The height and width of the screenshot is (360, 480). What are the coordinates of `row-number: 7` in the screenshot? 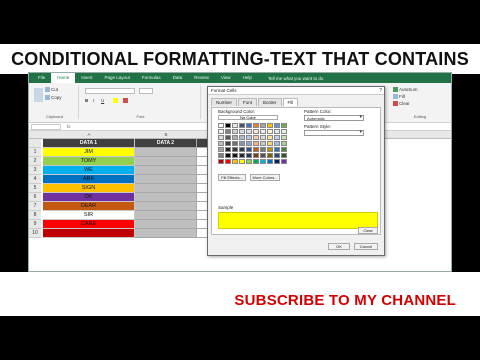 It's located at (35, 206).